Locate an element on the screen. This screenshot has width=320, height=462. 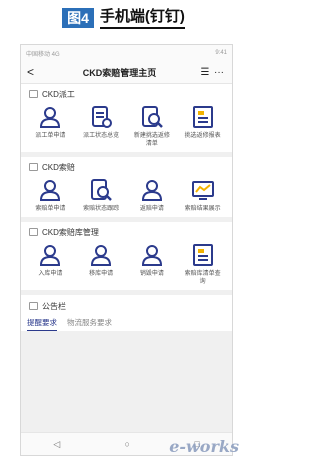
section-title: CKD索赔库管理 is located at coordinates (70, 232).